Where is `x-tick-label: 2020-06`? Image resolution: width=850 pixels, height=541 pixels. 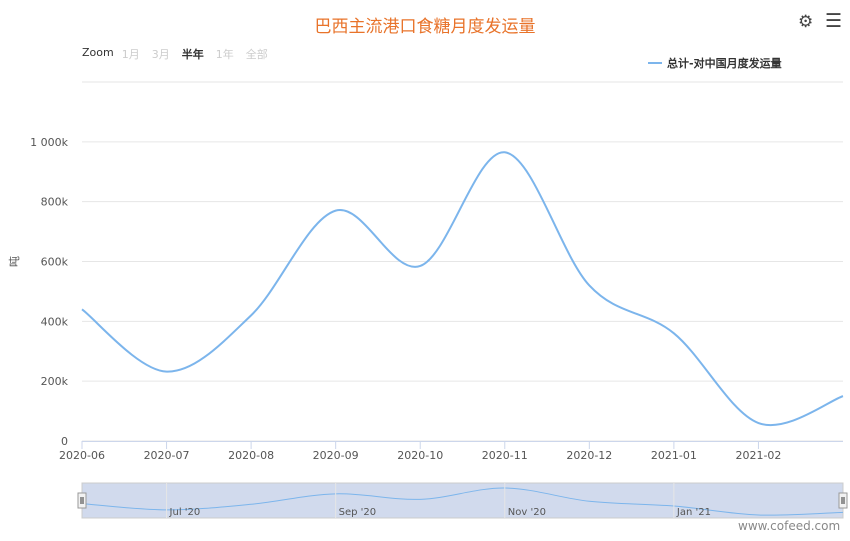 x-tick-label: 2020-06 is located at coordinates (82, 455).